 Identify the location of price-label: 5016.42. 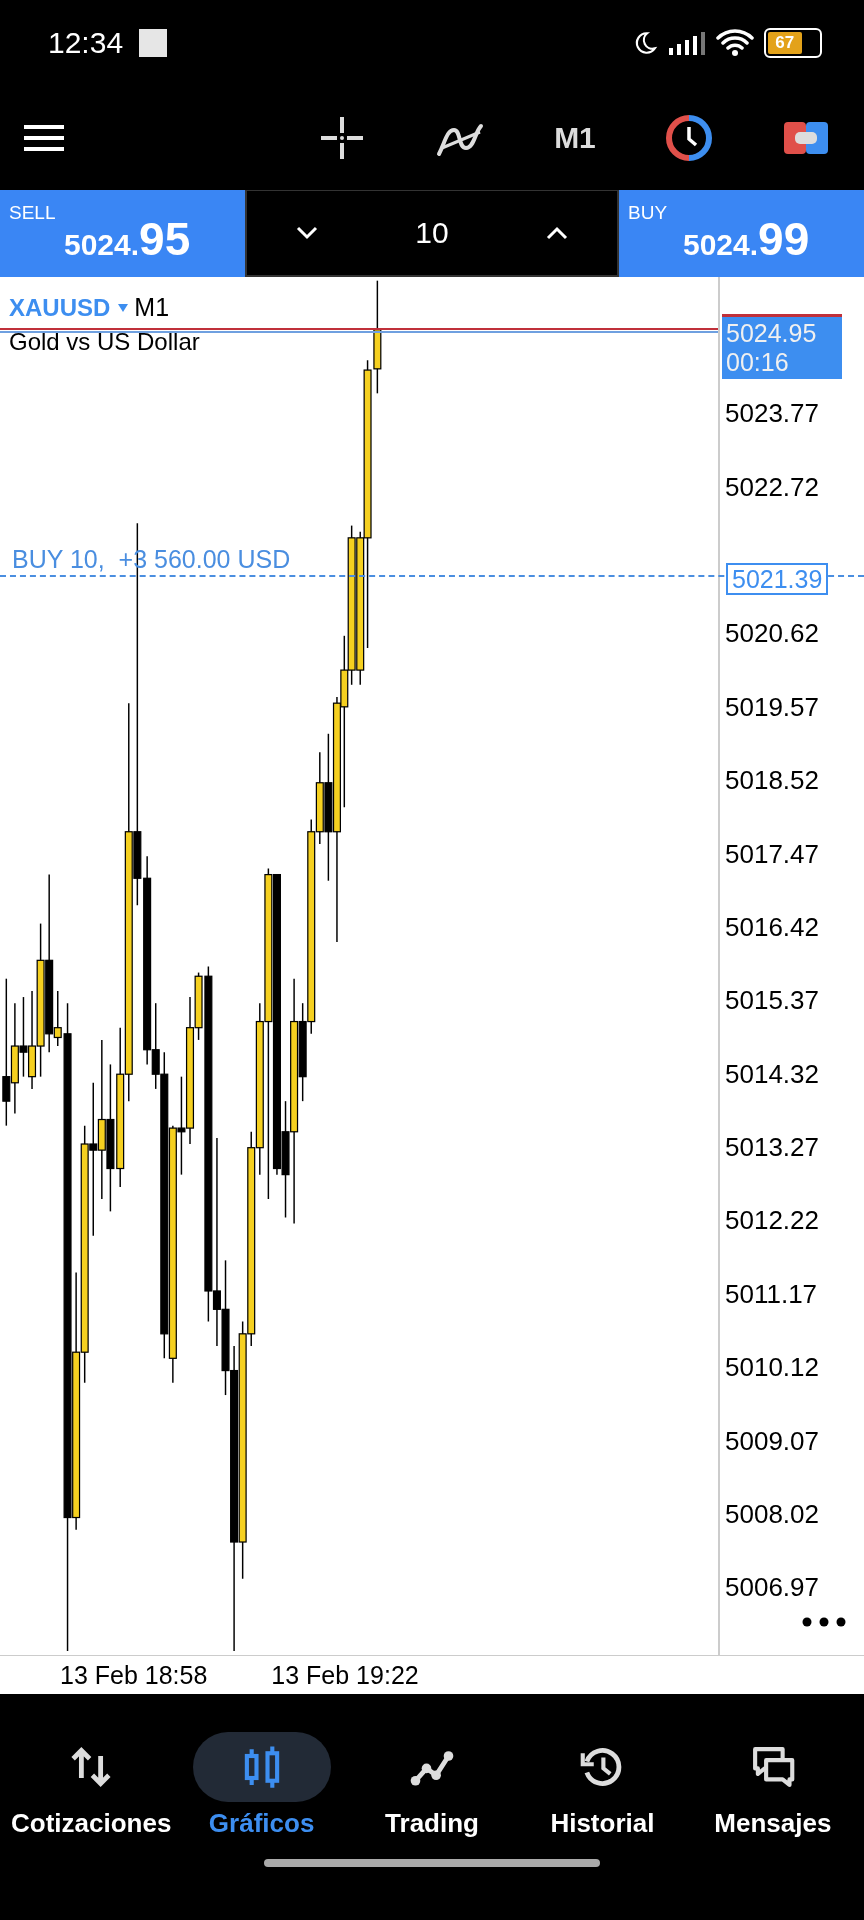
(772, 927).